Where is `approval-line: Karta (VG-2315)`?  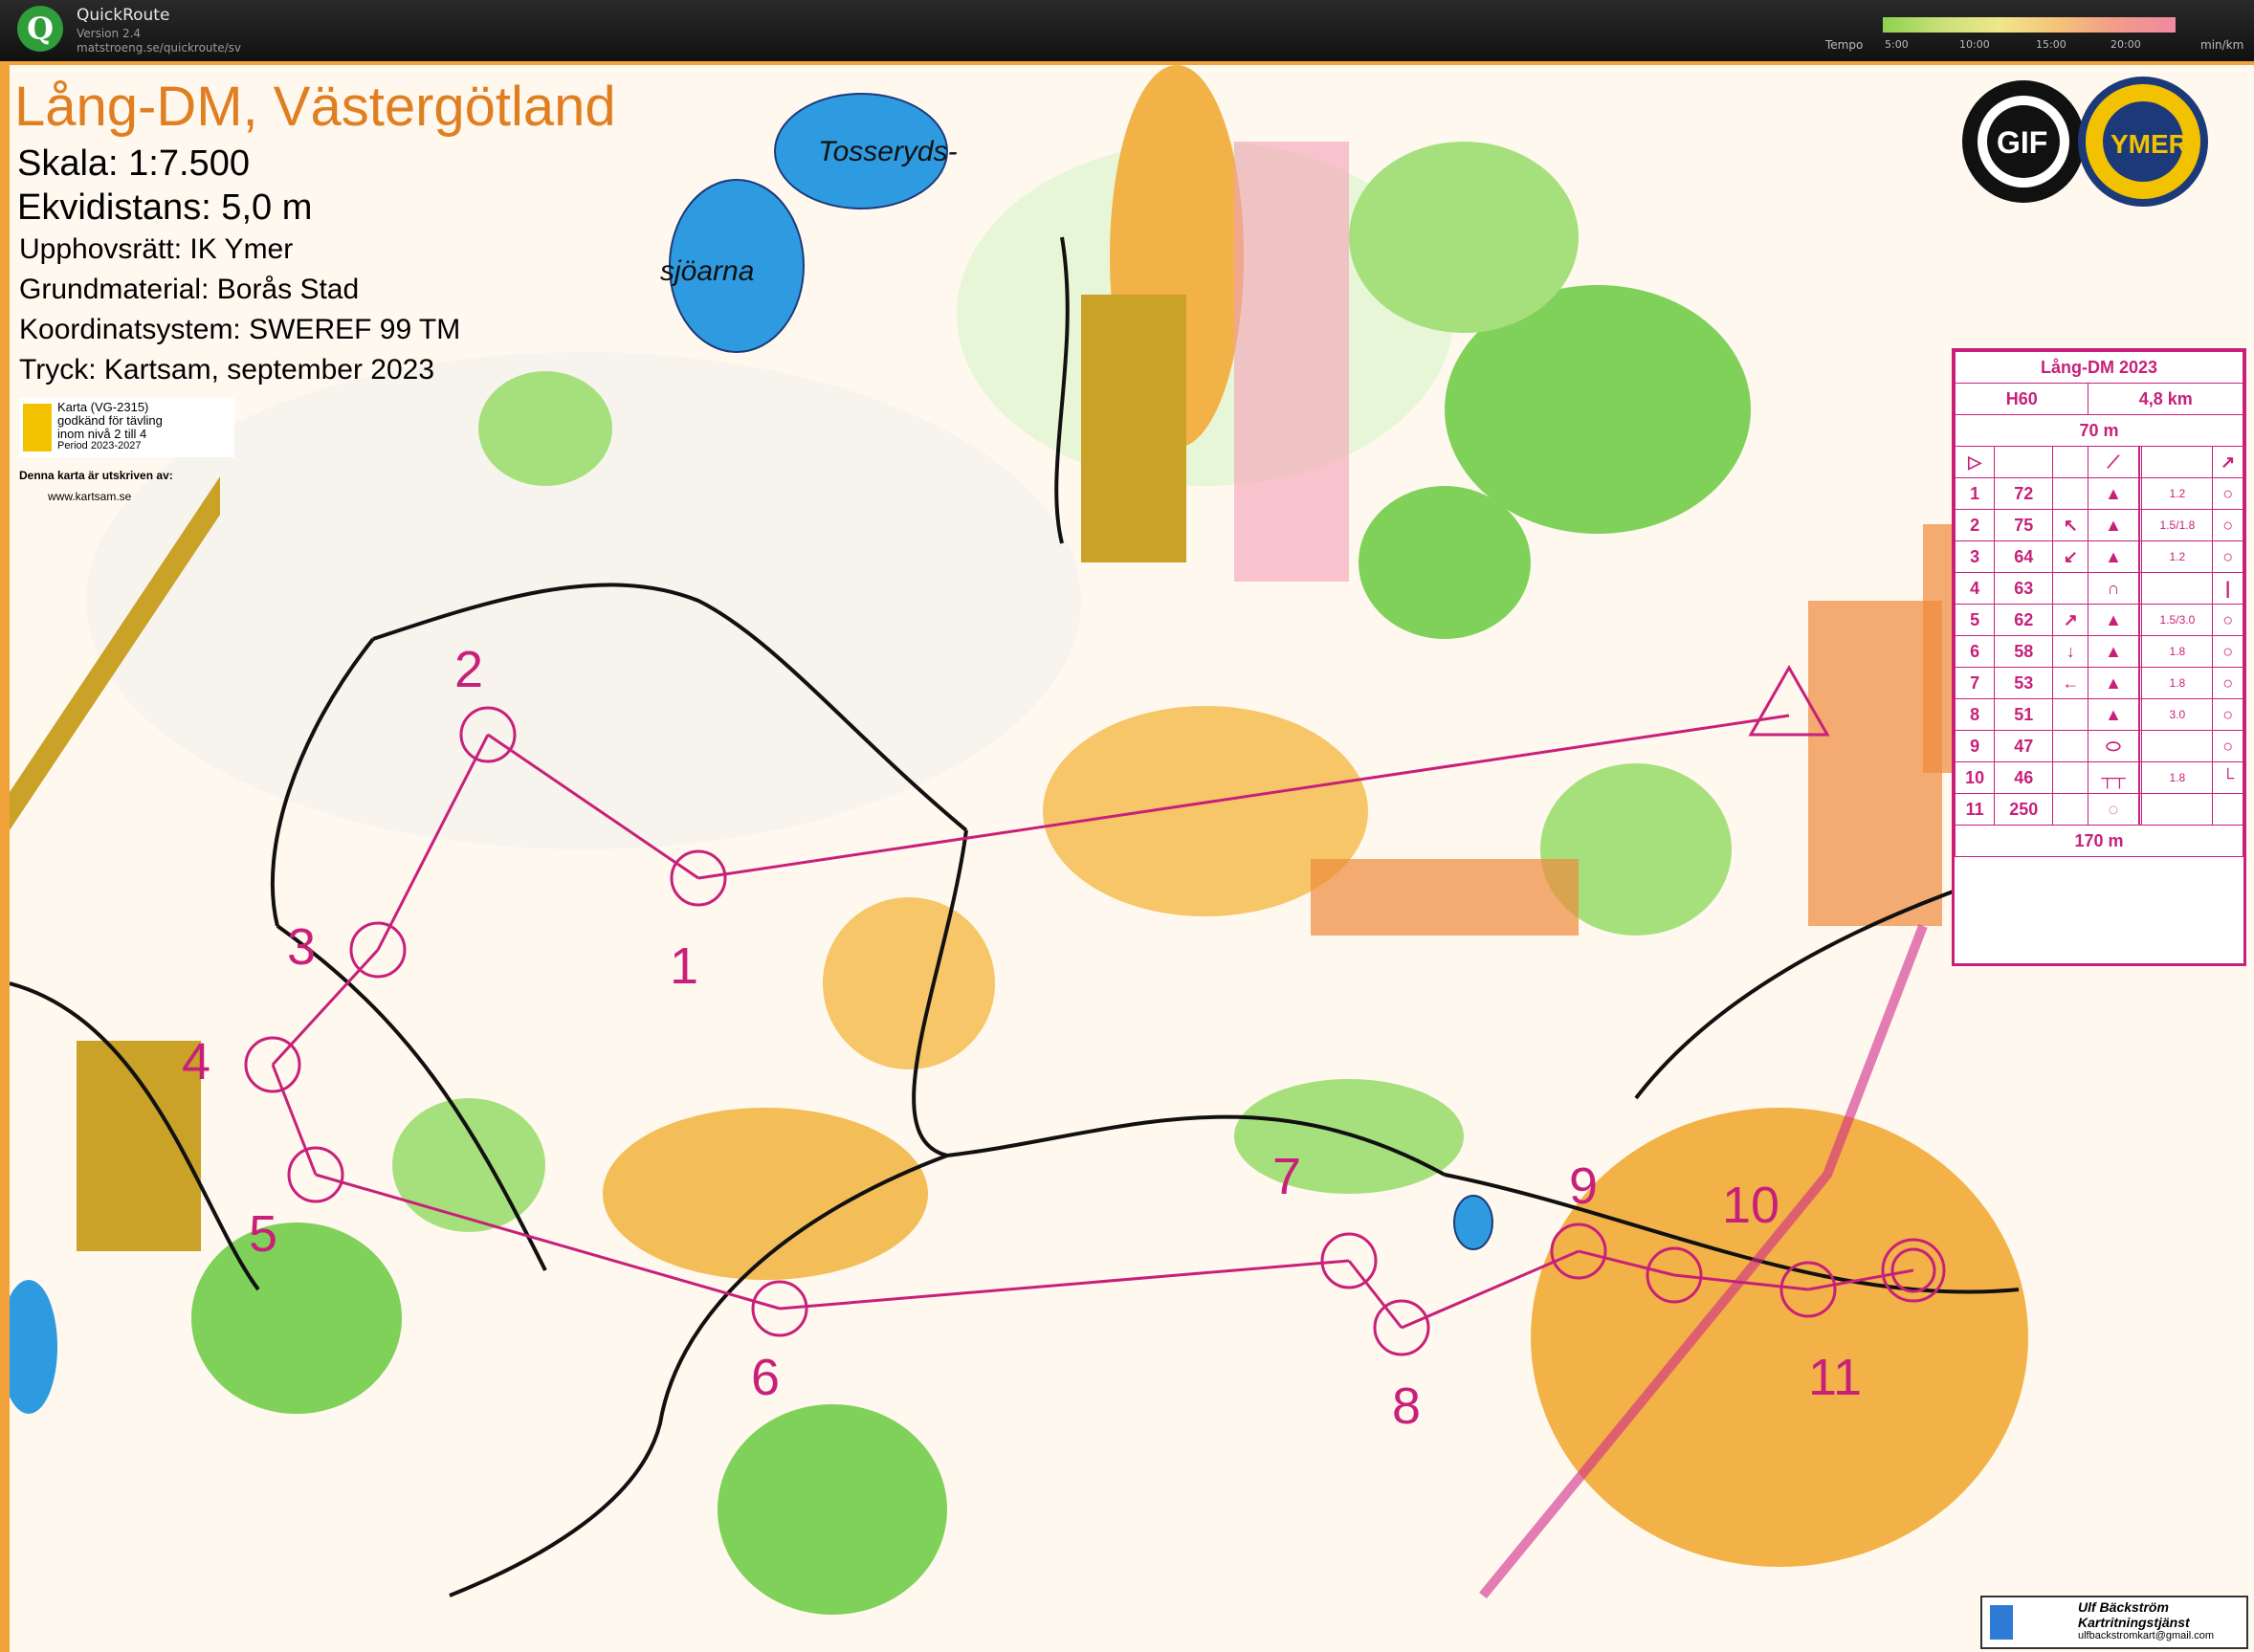
approval-line: Karta (VG-2315) is located at coordinates (103, 407).